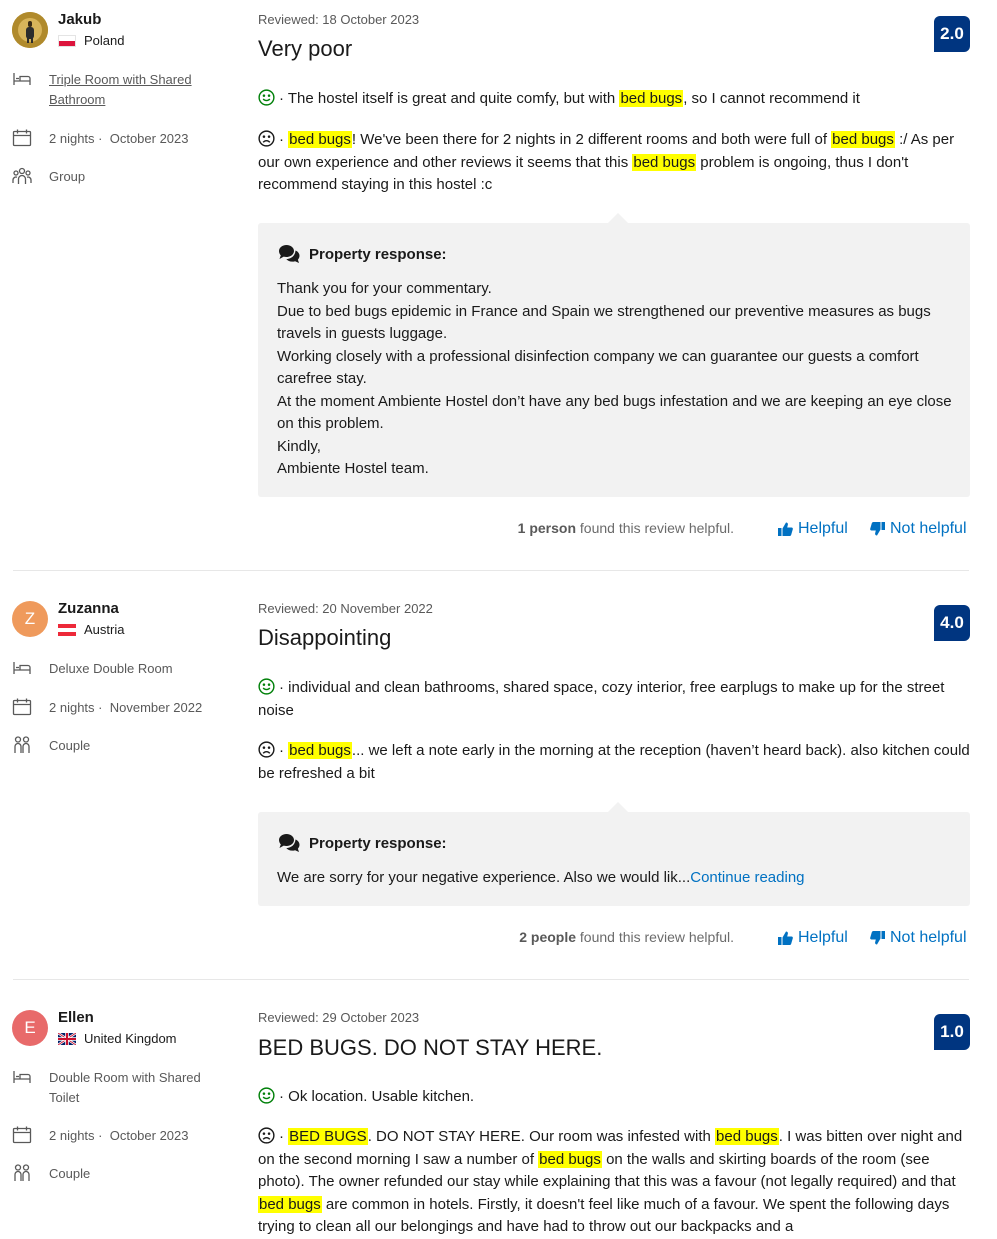  Describe the element at coordinates (130, 1038) in the screenshot. I see `country-label: United Kingdom` at that location.